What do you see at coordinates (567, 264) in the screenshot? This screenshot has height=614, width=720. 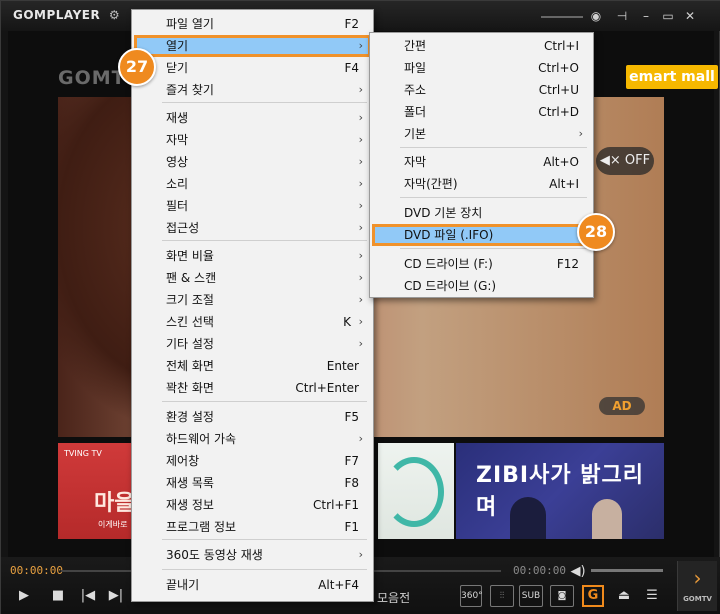 I see `open-submenu-item-shortcut: F12` at bounding box center [567, 264].